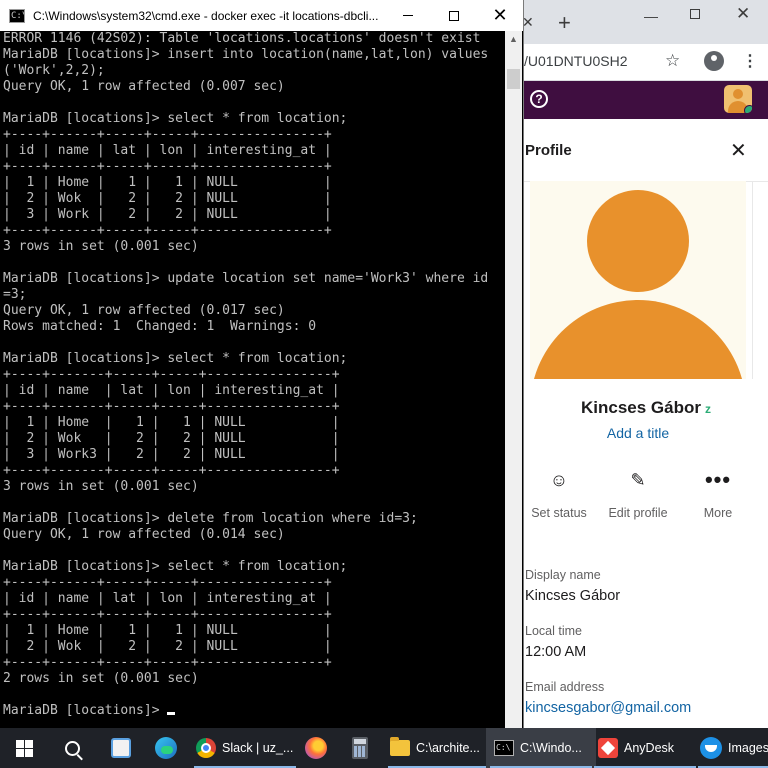  I want to click on avatar-body, so click(638, 339).